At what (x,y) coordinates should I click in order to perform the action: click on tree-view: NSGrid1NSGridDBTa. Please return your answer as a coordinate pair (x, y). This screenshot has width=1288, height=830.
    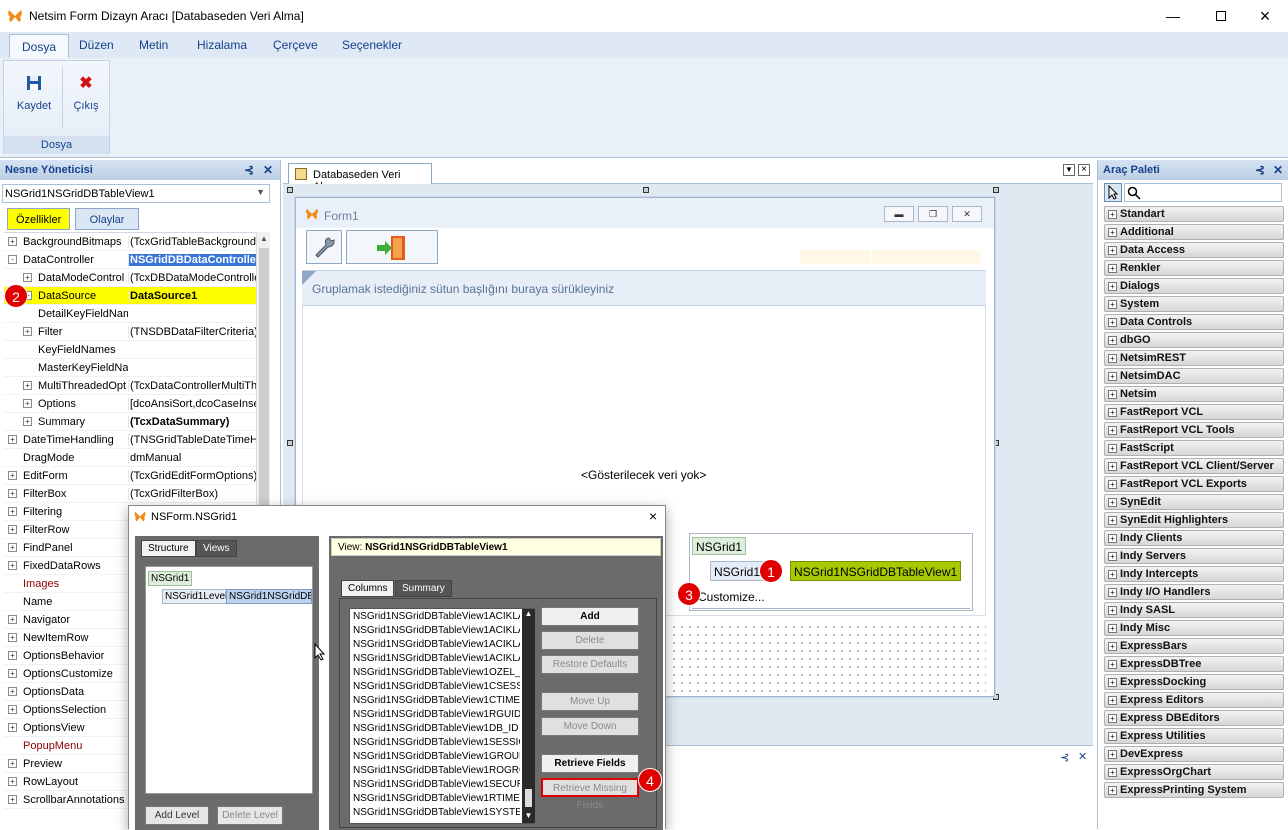
    Looking at the image, I should click on (269, 596).